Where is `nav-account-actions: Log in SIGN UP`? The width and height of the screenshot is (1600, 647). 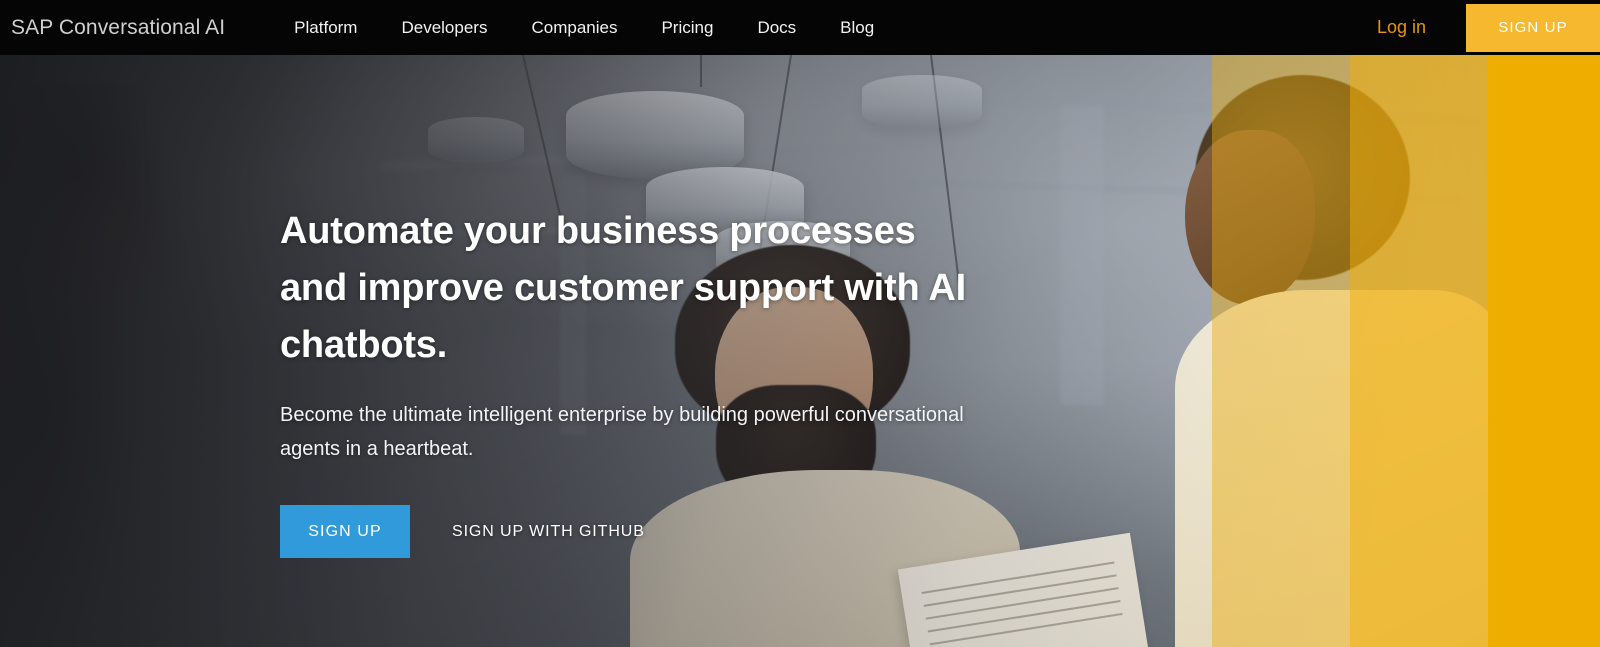 nav-account-actions: Log in SIGN UP is located at coordinates (1488, 27).